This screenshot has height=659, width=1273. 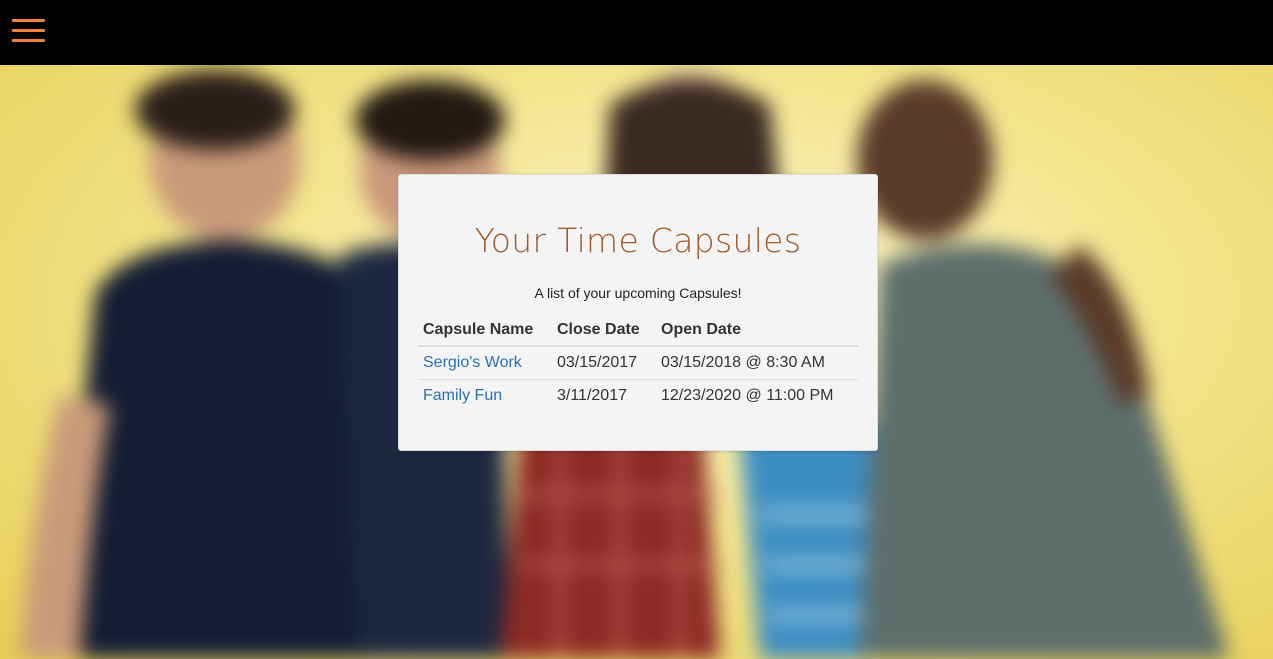 I want to click on page-title: Your Time Capsules, so click(x=638, y=240).